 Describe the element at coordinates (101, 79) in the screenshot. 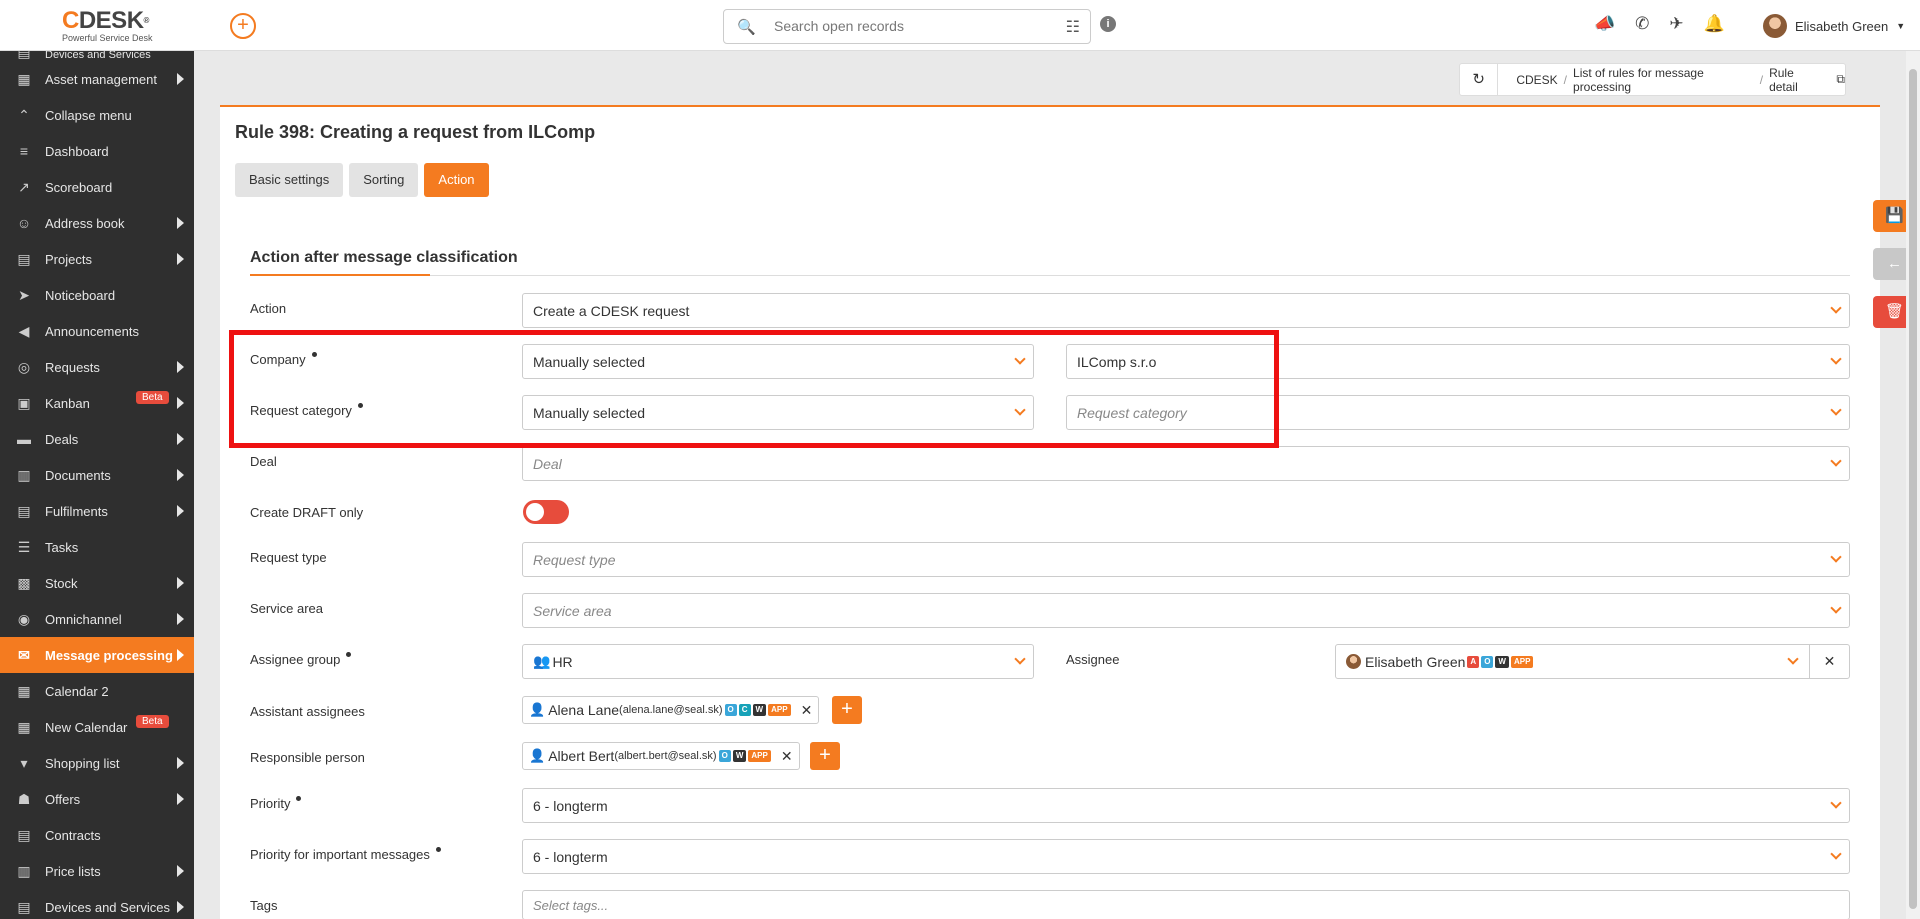

I see `sidebar-item-label: Asset management` at that location.